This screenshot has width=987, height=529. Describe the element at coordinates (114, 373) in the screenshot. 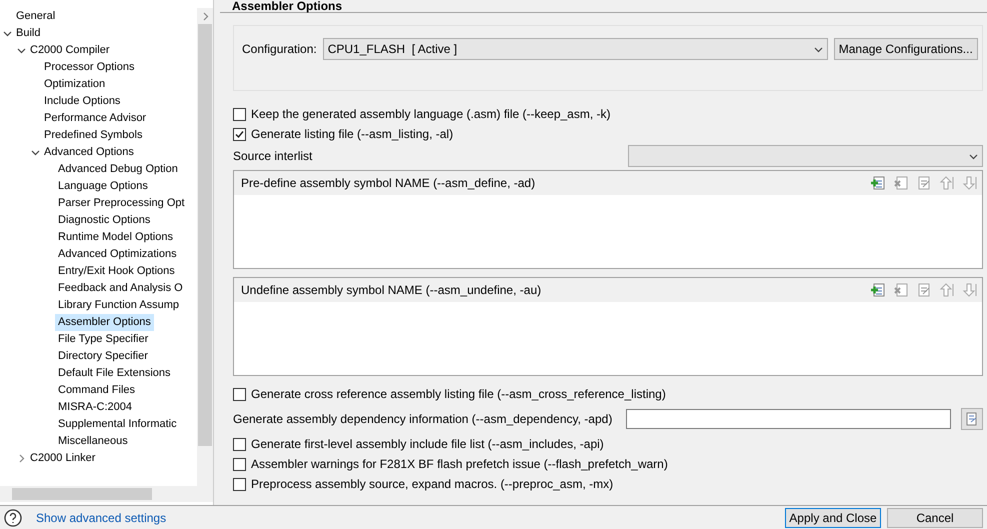

I see `tree-item: Default File Extensions` at that location.